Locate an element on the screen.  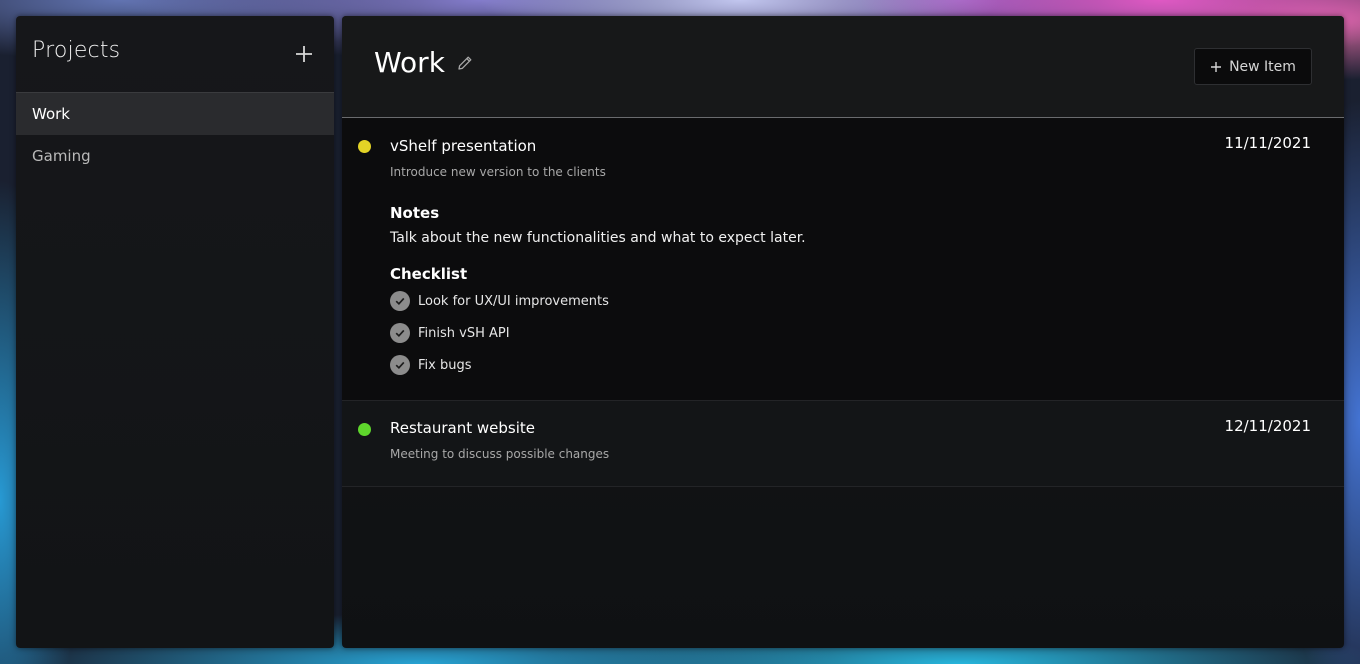
checklist-item: Finish vSH API is located at coordinates (450, 333).